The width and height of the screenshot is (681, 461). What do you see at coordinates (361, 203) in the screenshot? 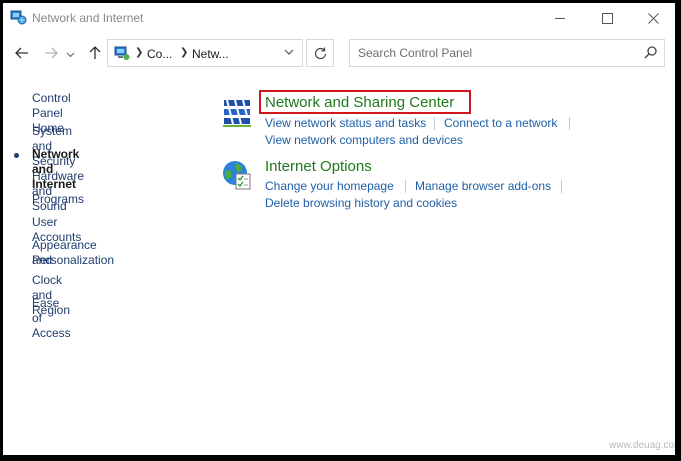
I see `delete-browsing-history-link: Delete browsing history and cookies` at bounding box center [361, 203].